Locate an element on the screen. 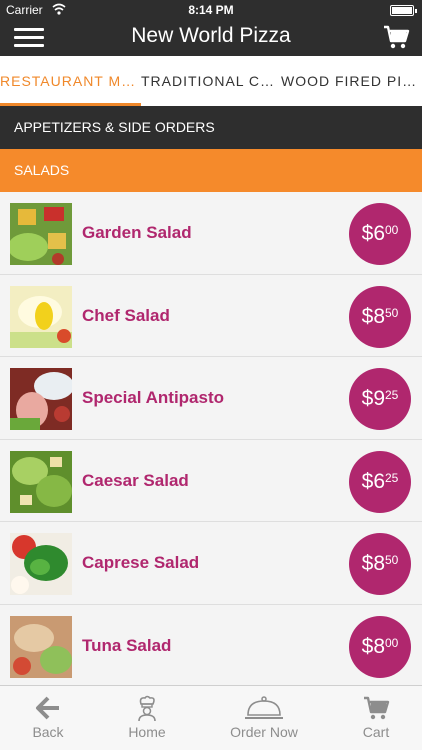 The width and height of the screenshot is (422, 750). list-item: Caprese Salad $850 is located at coordinates (211, 563).